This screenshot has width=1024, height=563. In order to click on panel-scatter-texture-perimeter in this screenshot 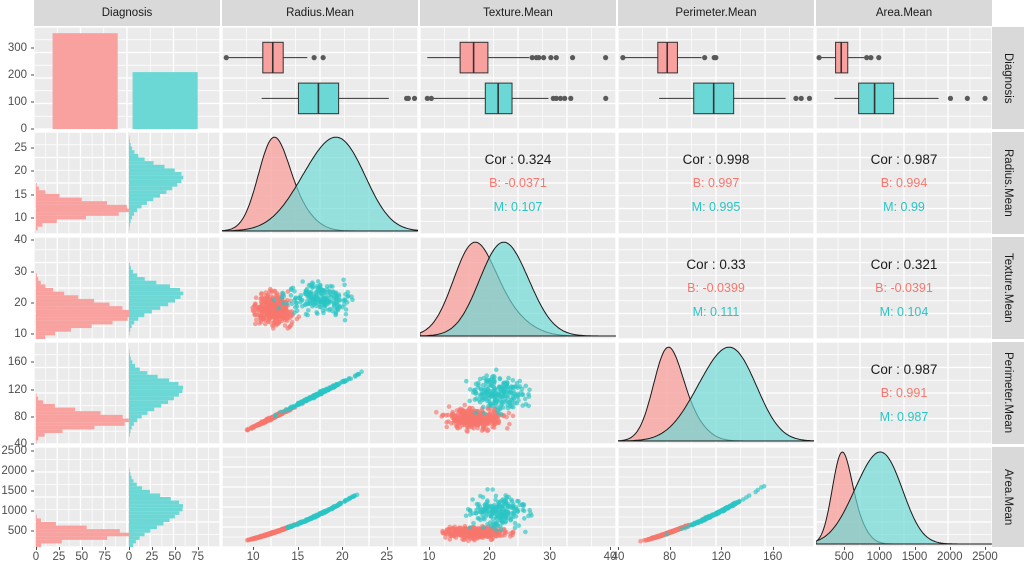, I will do `click(518, 393)`.